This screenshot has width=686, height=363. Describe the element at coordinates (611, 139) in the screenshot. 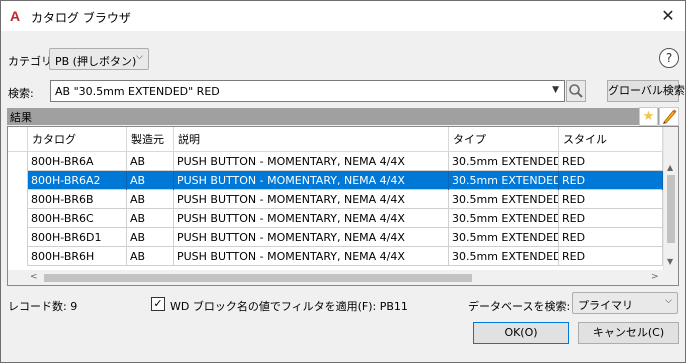

I see `column-header-style: スタイル` at that location.